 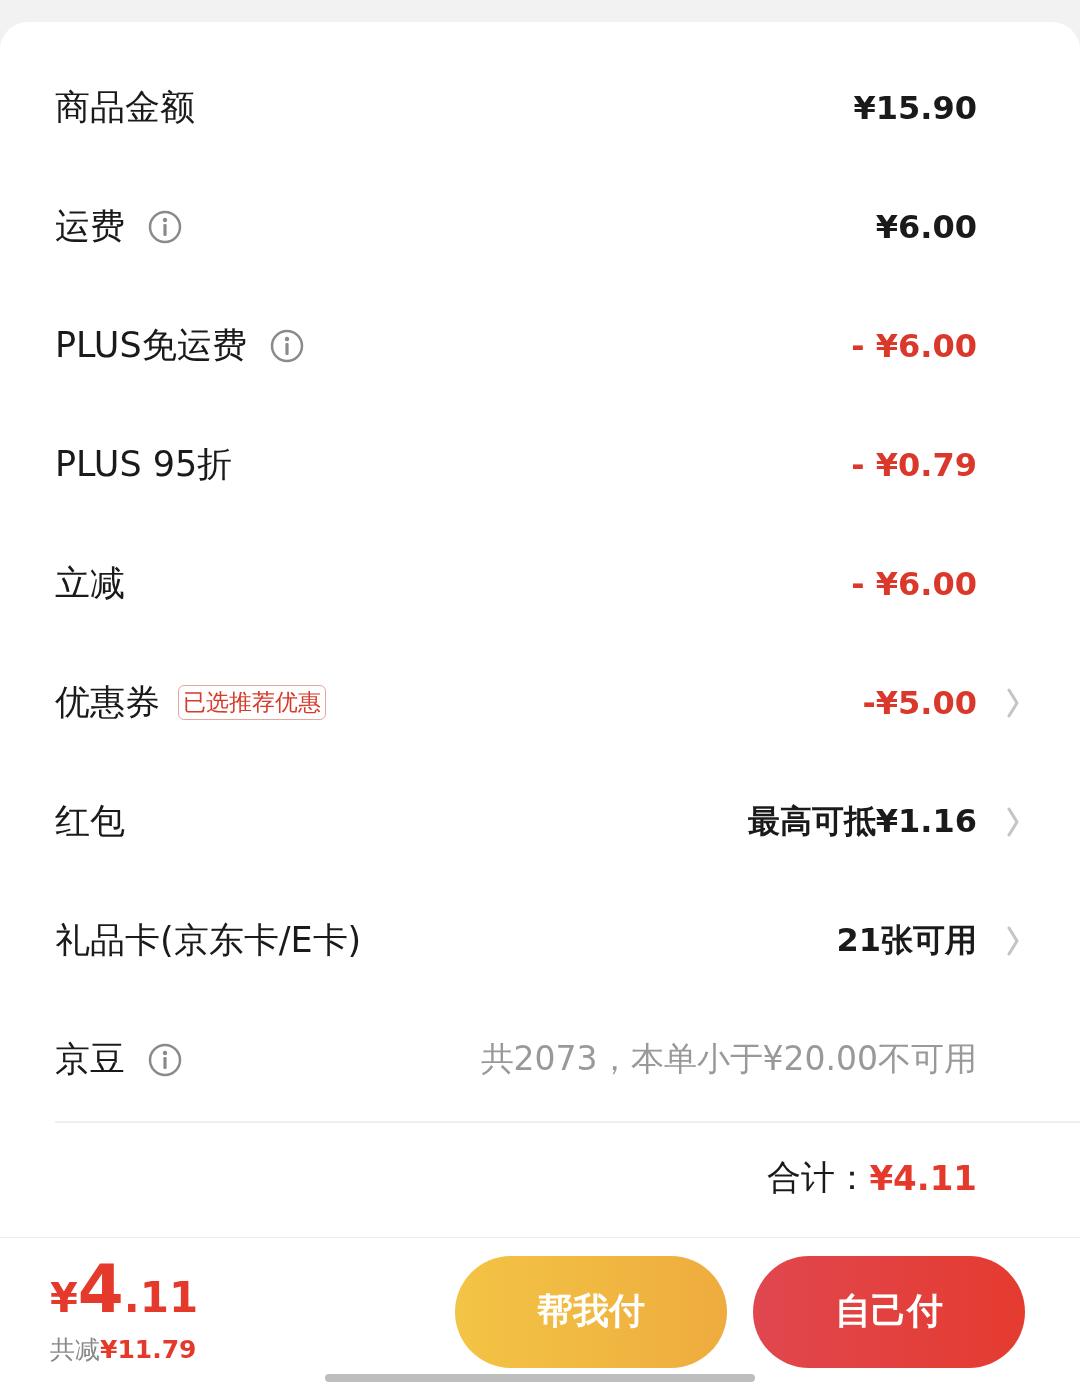 What do you see at coordinates (125, 107) in the screenshot?
I see `row-label: 商品金额` at bounding box center [125, 107].